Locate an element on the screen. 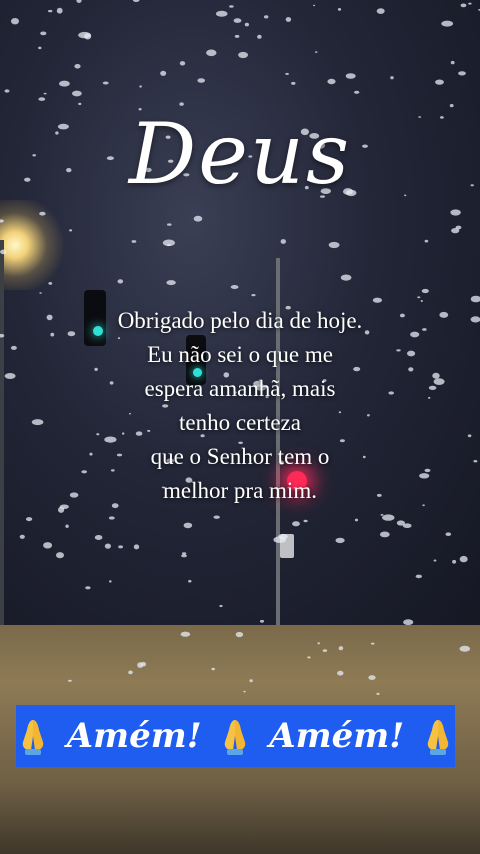  message-line: Eu não sei o que me is located at coordinates (240, 354).